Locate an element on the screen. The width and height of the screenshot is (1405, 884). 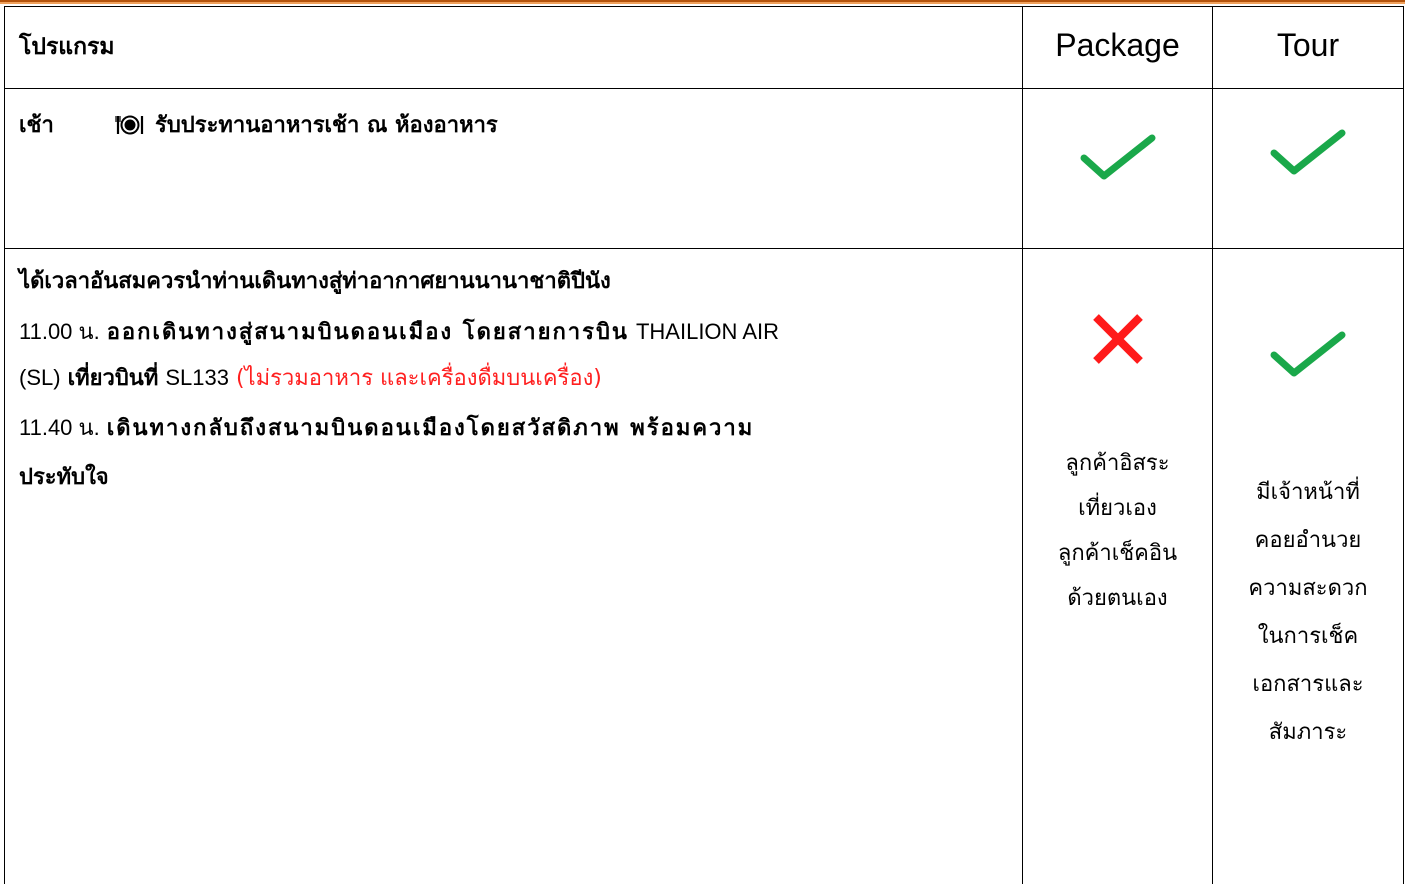
header-package-cell: Package is located at coordinates (1117, 47).